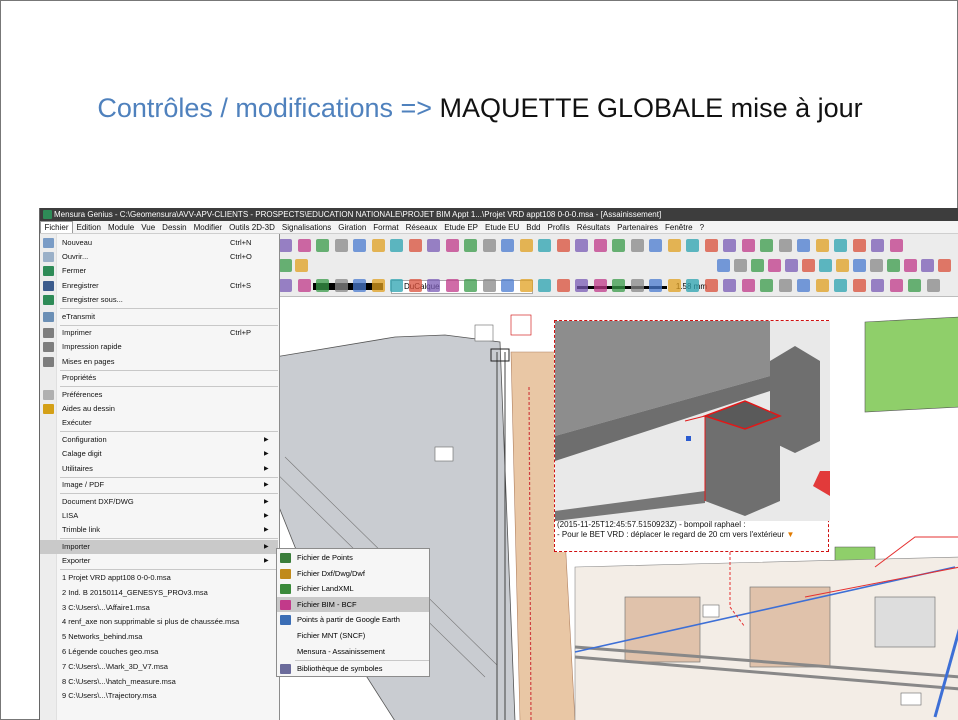  I want to click on import-menu-item: Points à partir de Google Earth, so click(353, 620).